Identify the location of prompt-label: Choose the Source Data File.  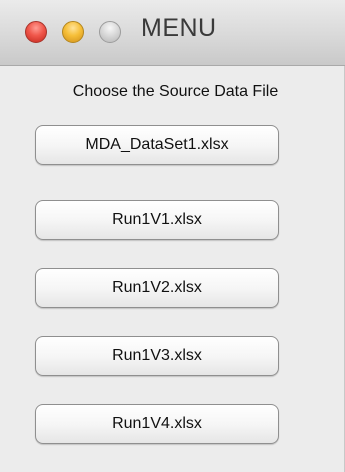
(175, 91).